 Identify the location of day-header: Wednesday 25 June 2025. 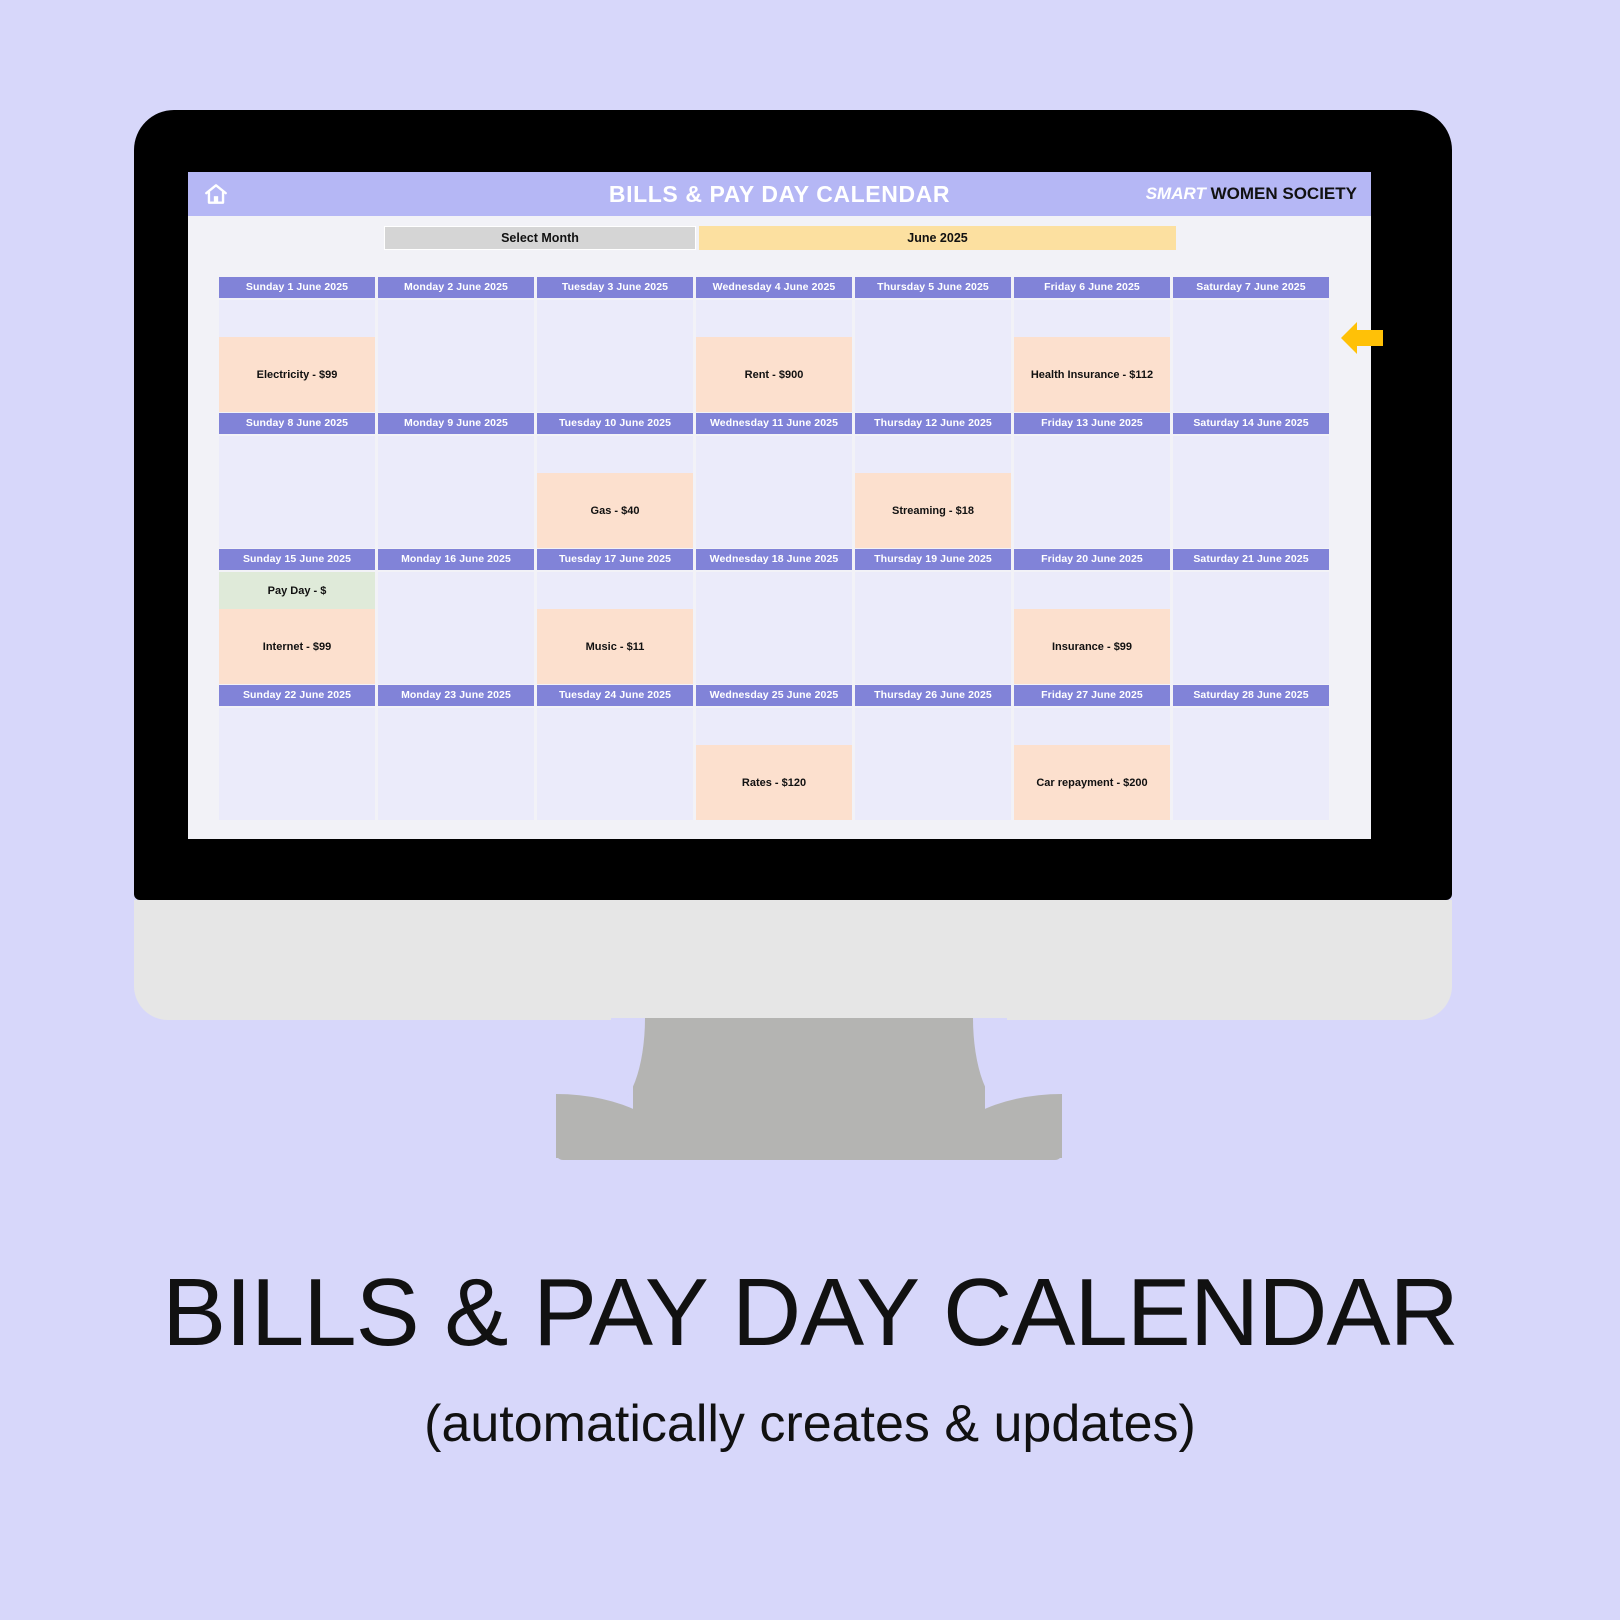
(774, 695).